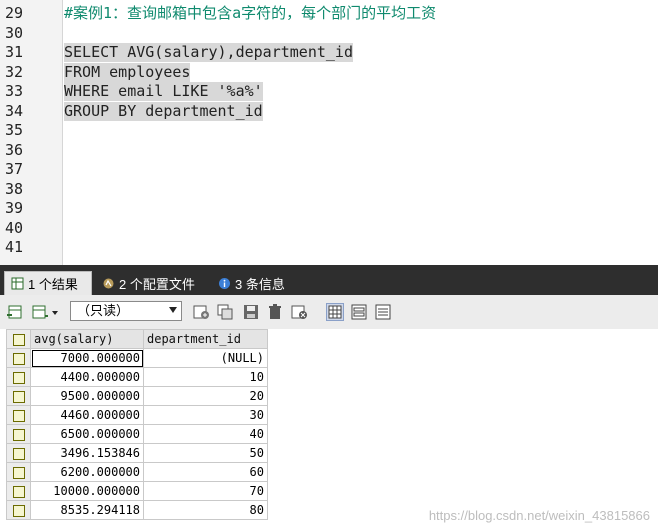 The image size is (658, 531). I want to click on line-number: 35, so click(14, 130).